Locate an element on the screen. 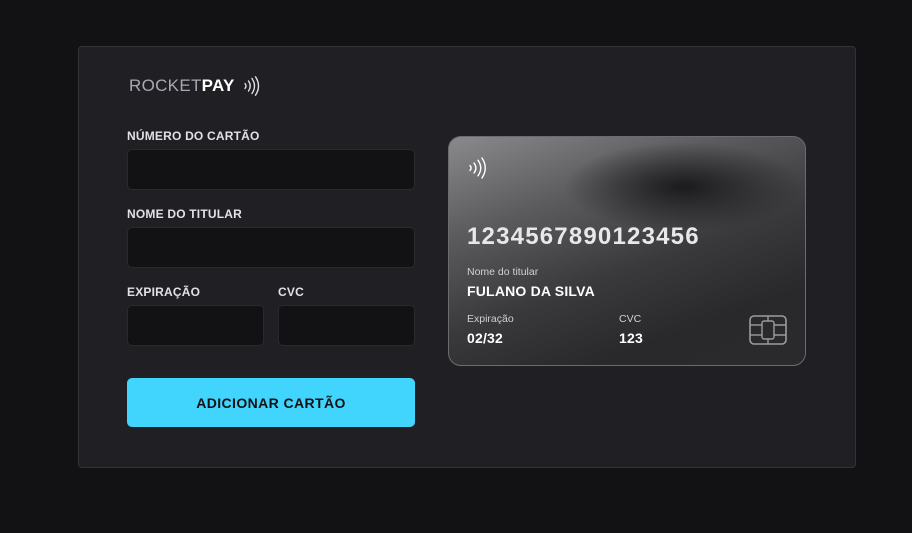  cvc-input is located at coordinates (346, 325).